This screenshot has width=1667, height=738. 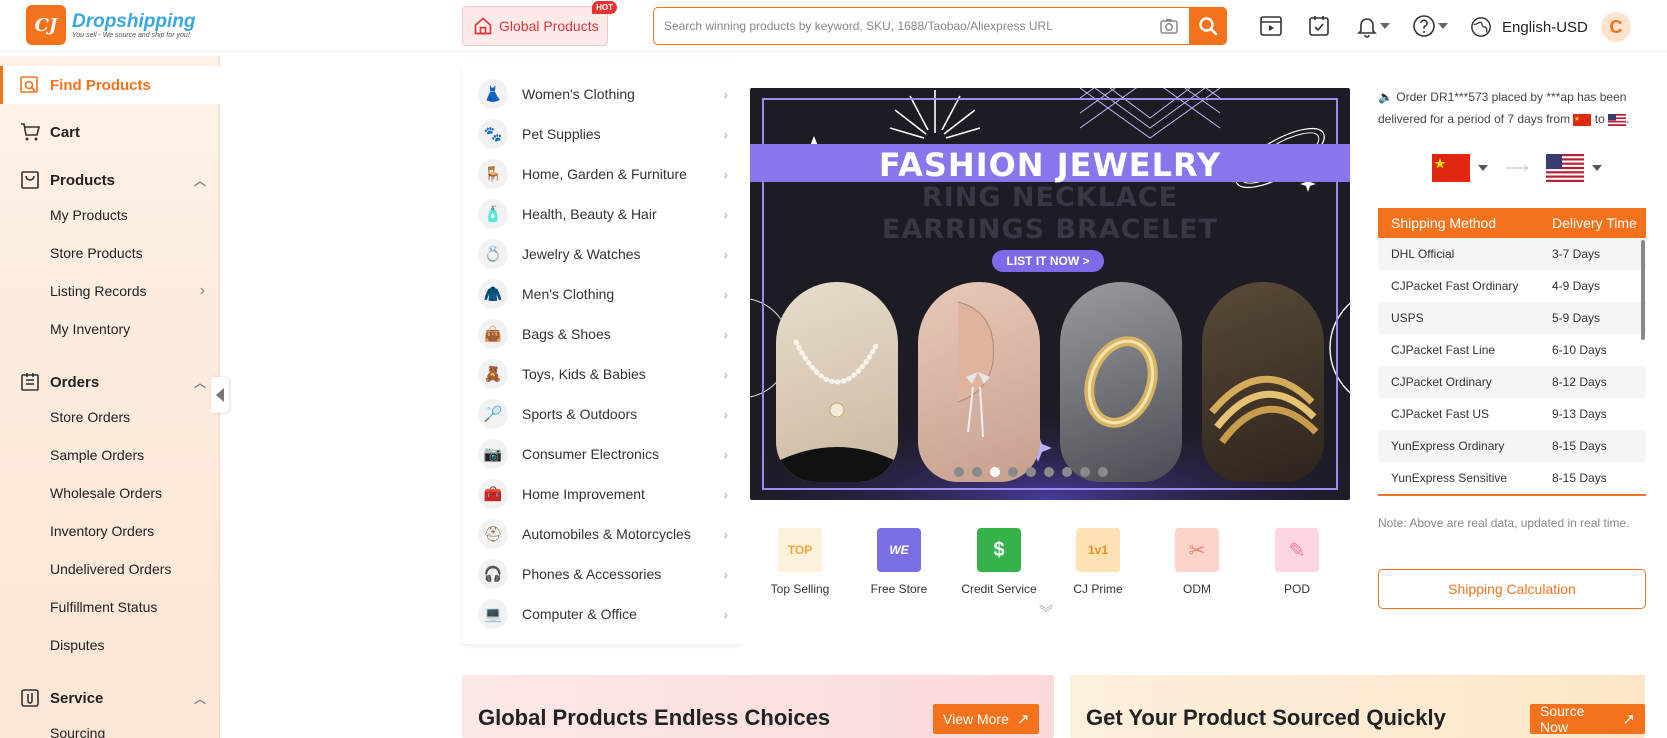 What do you see at coordinates (603, 94) in the screenshot?
I see `category-womens-clothing: 👗 Women's Clothing ›` at bounding box center [603, 94].